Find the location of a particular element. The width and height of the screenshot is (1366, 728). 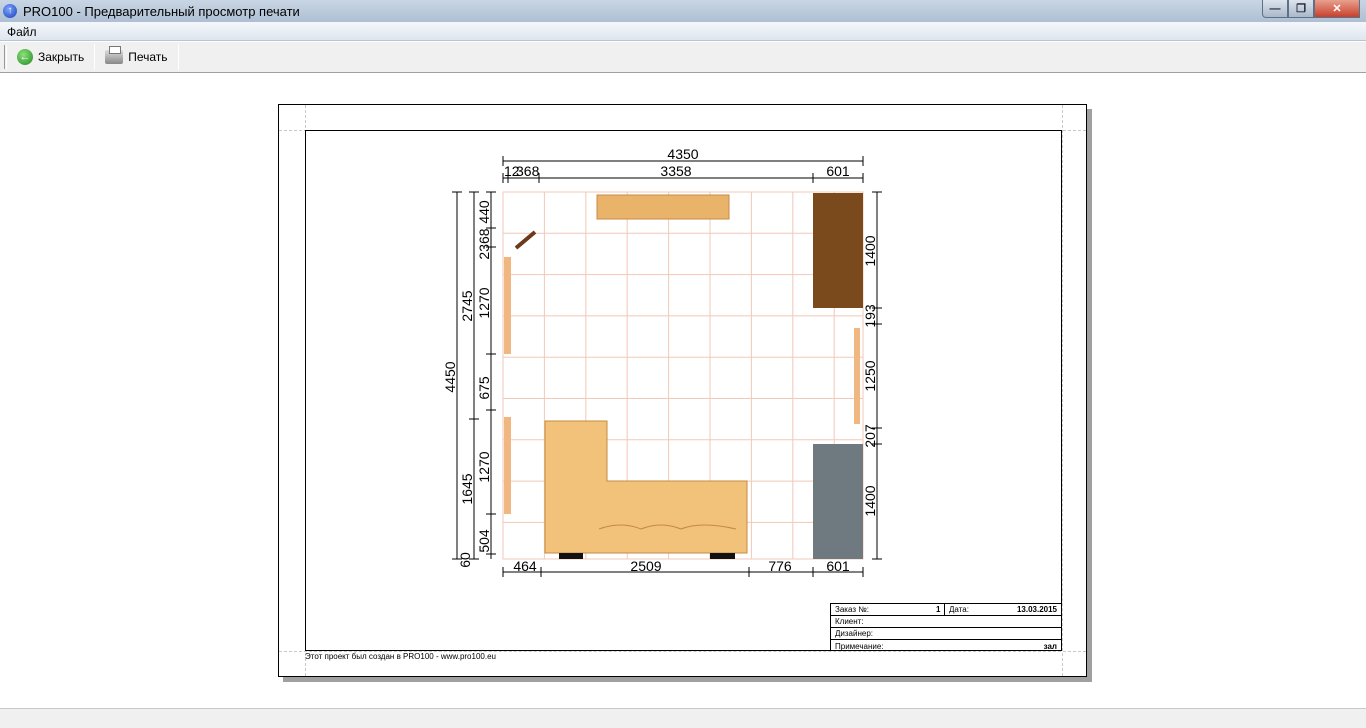

dim-left-total: 4450 is located at coordinates (450, 376).